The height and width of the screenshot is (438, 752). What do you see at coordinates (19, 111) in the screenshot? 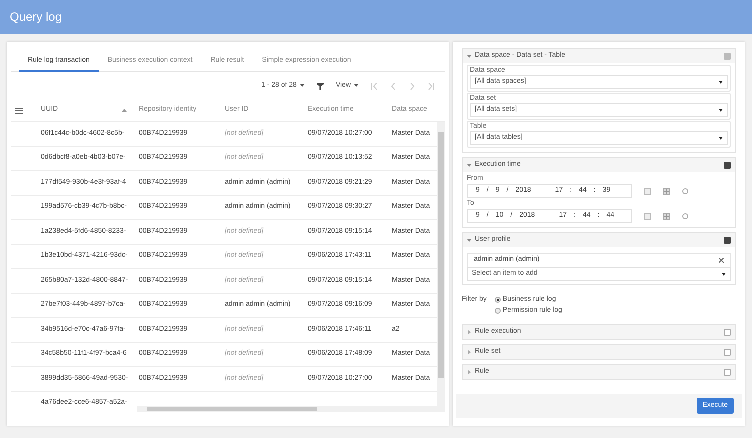
I see `menu-icon` at bounding box center [19, 111].